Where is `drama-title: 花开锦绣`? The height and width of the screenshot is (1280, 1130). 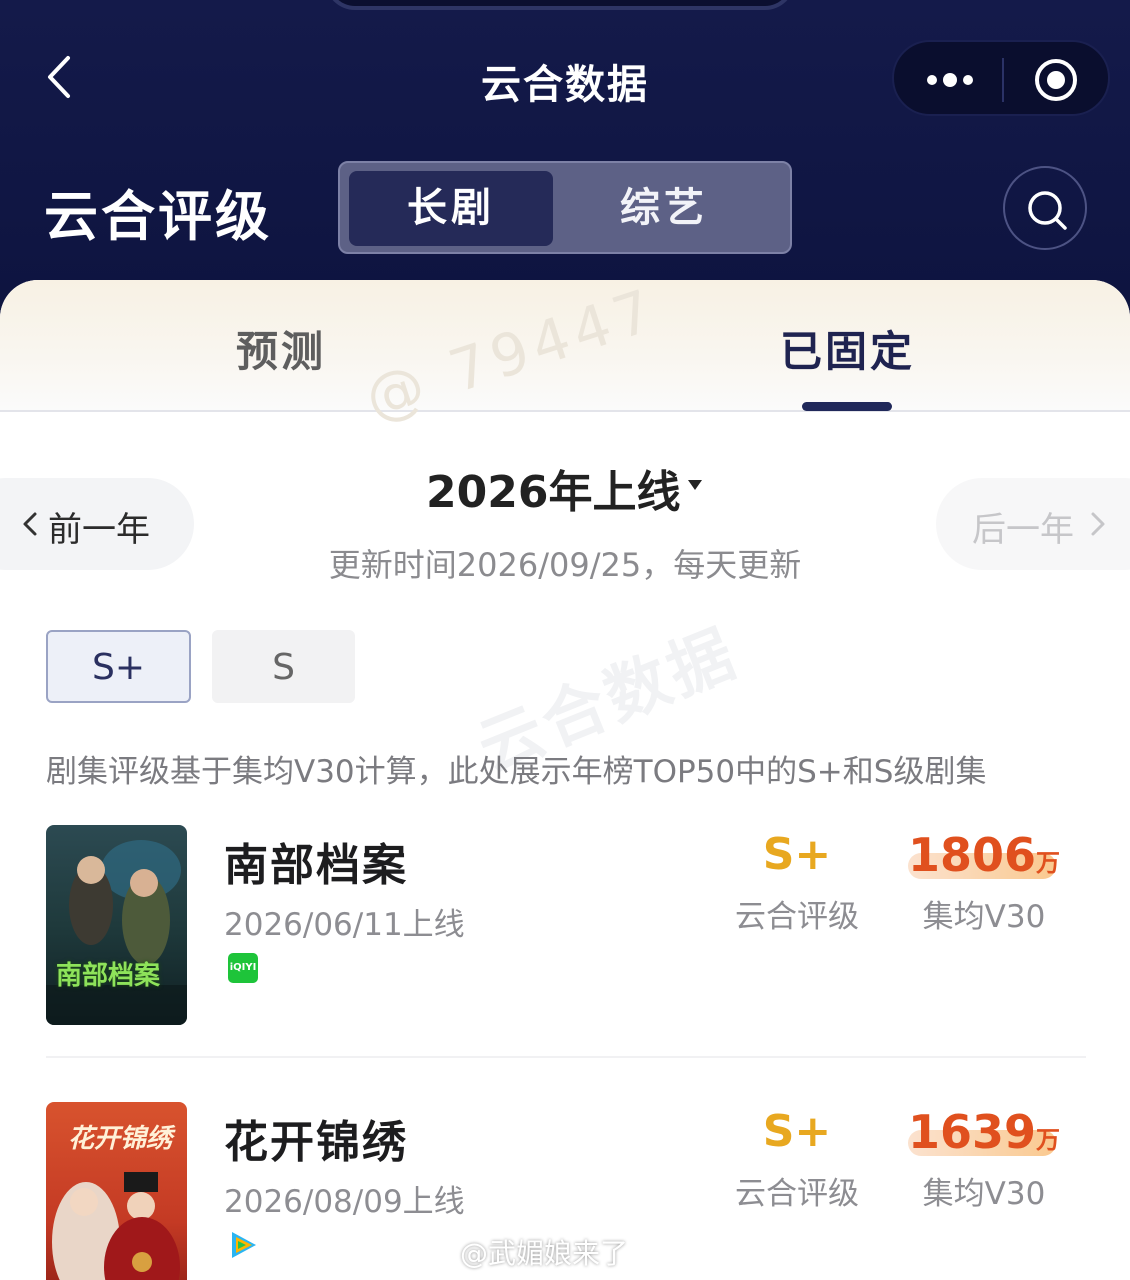 drama-title: 花开锦绣 is located at coordinates (316, 1142).